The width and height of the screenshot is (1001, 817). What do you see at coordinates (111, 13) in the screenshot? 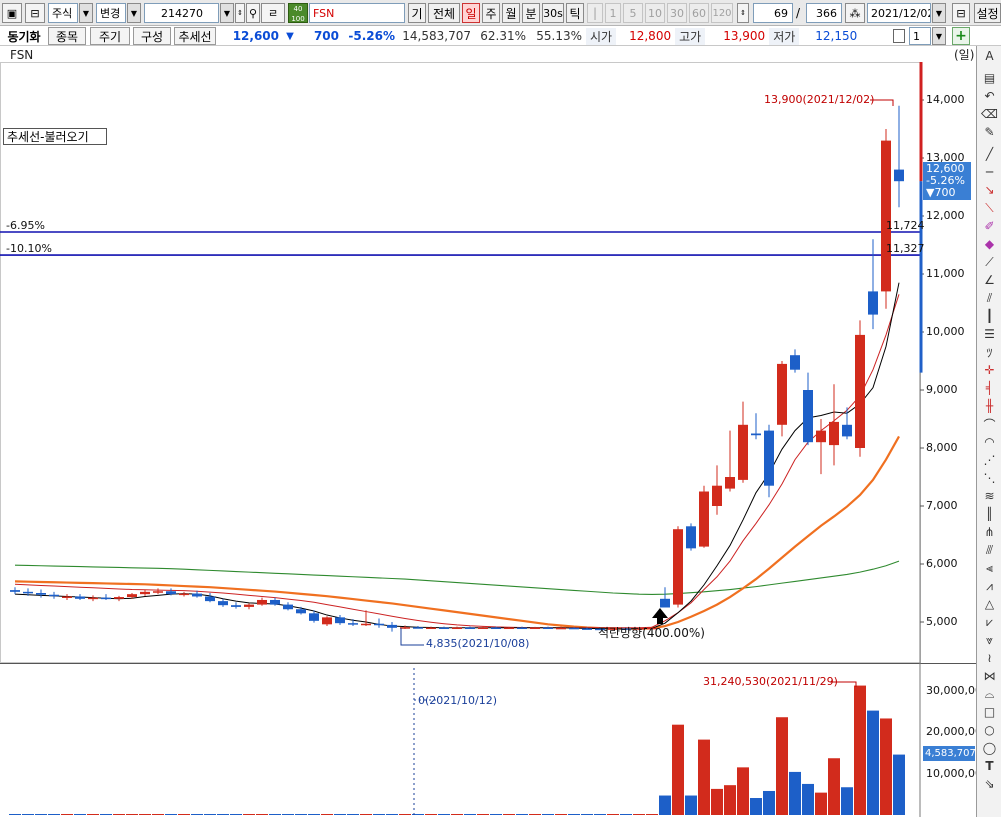
I see `change-select: 변경` at bounding box center [111, 13].